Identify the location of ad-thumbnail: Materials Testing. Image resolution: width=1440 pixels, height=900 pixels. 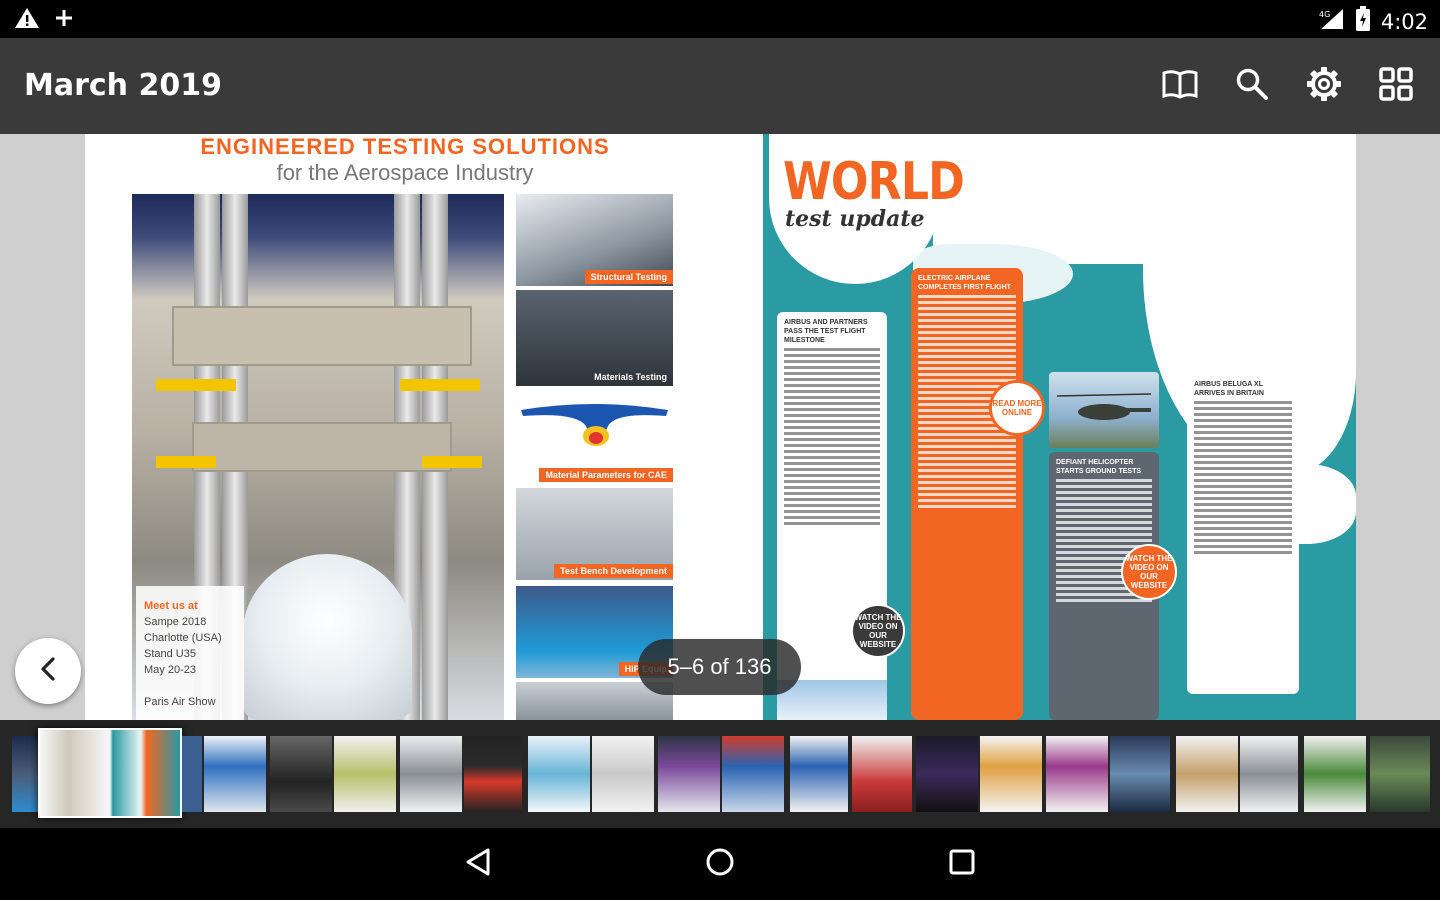
(594, 338).